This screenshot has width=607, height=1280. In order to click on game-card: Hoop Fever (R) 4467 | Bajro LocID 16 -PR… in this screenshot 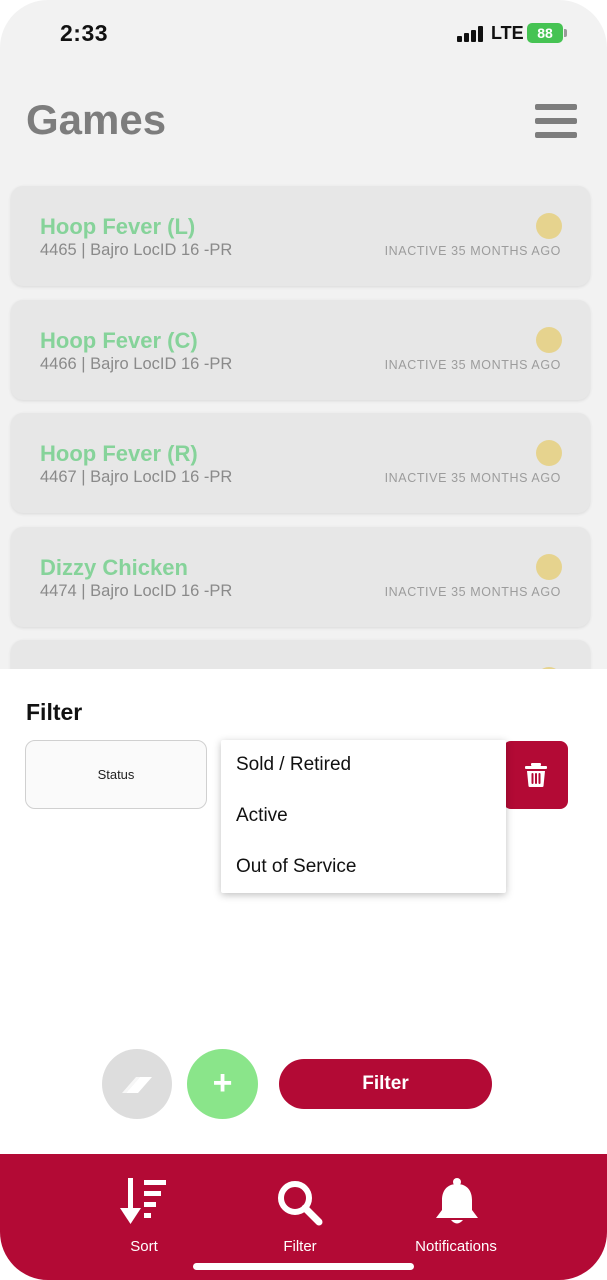, I will do `click(300, 463)`.